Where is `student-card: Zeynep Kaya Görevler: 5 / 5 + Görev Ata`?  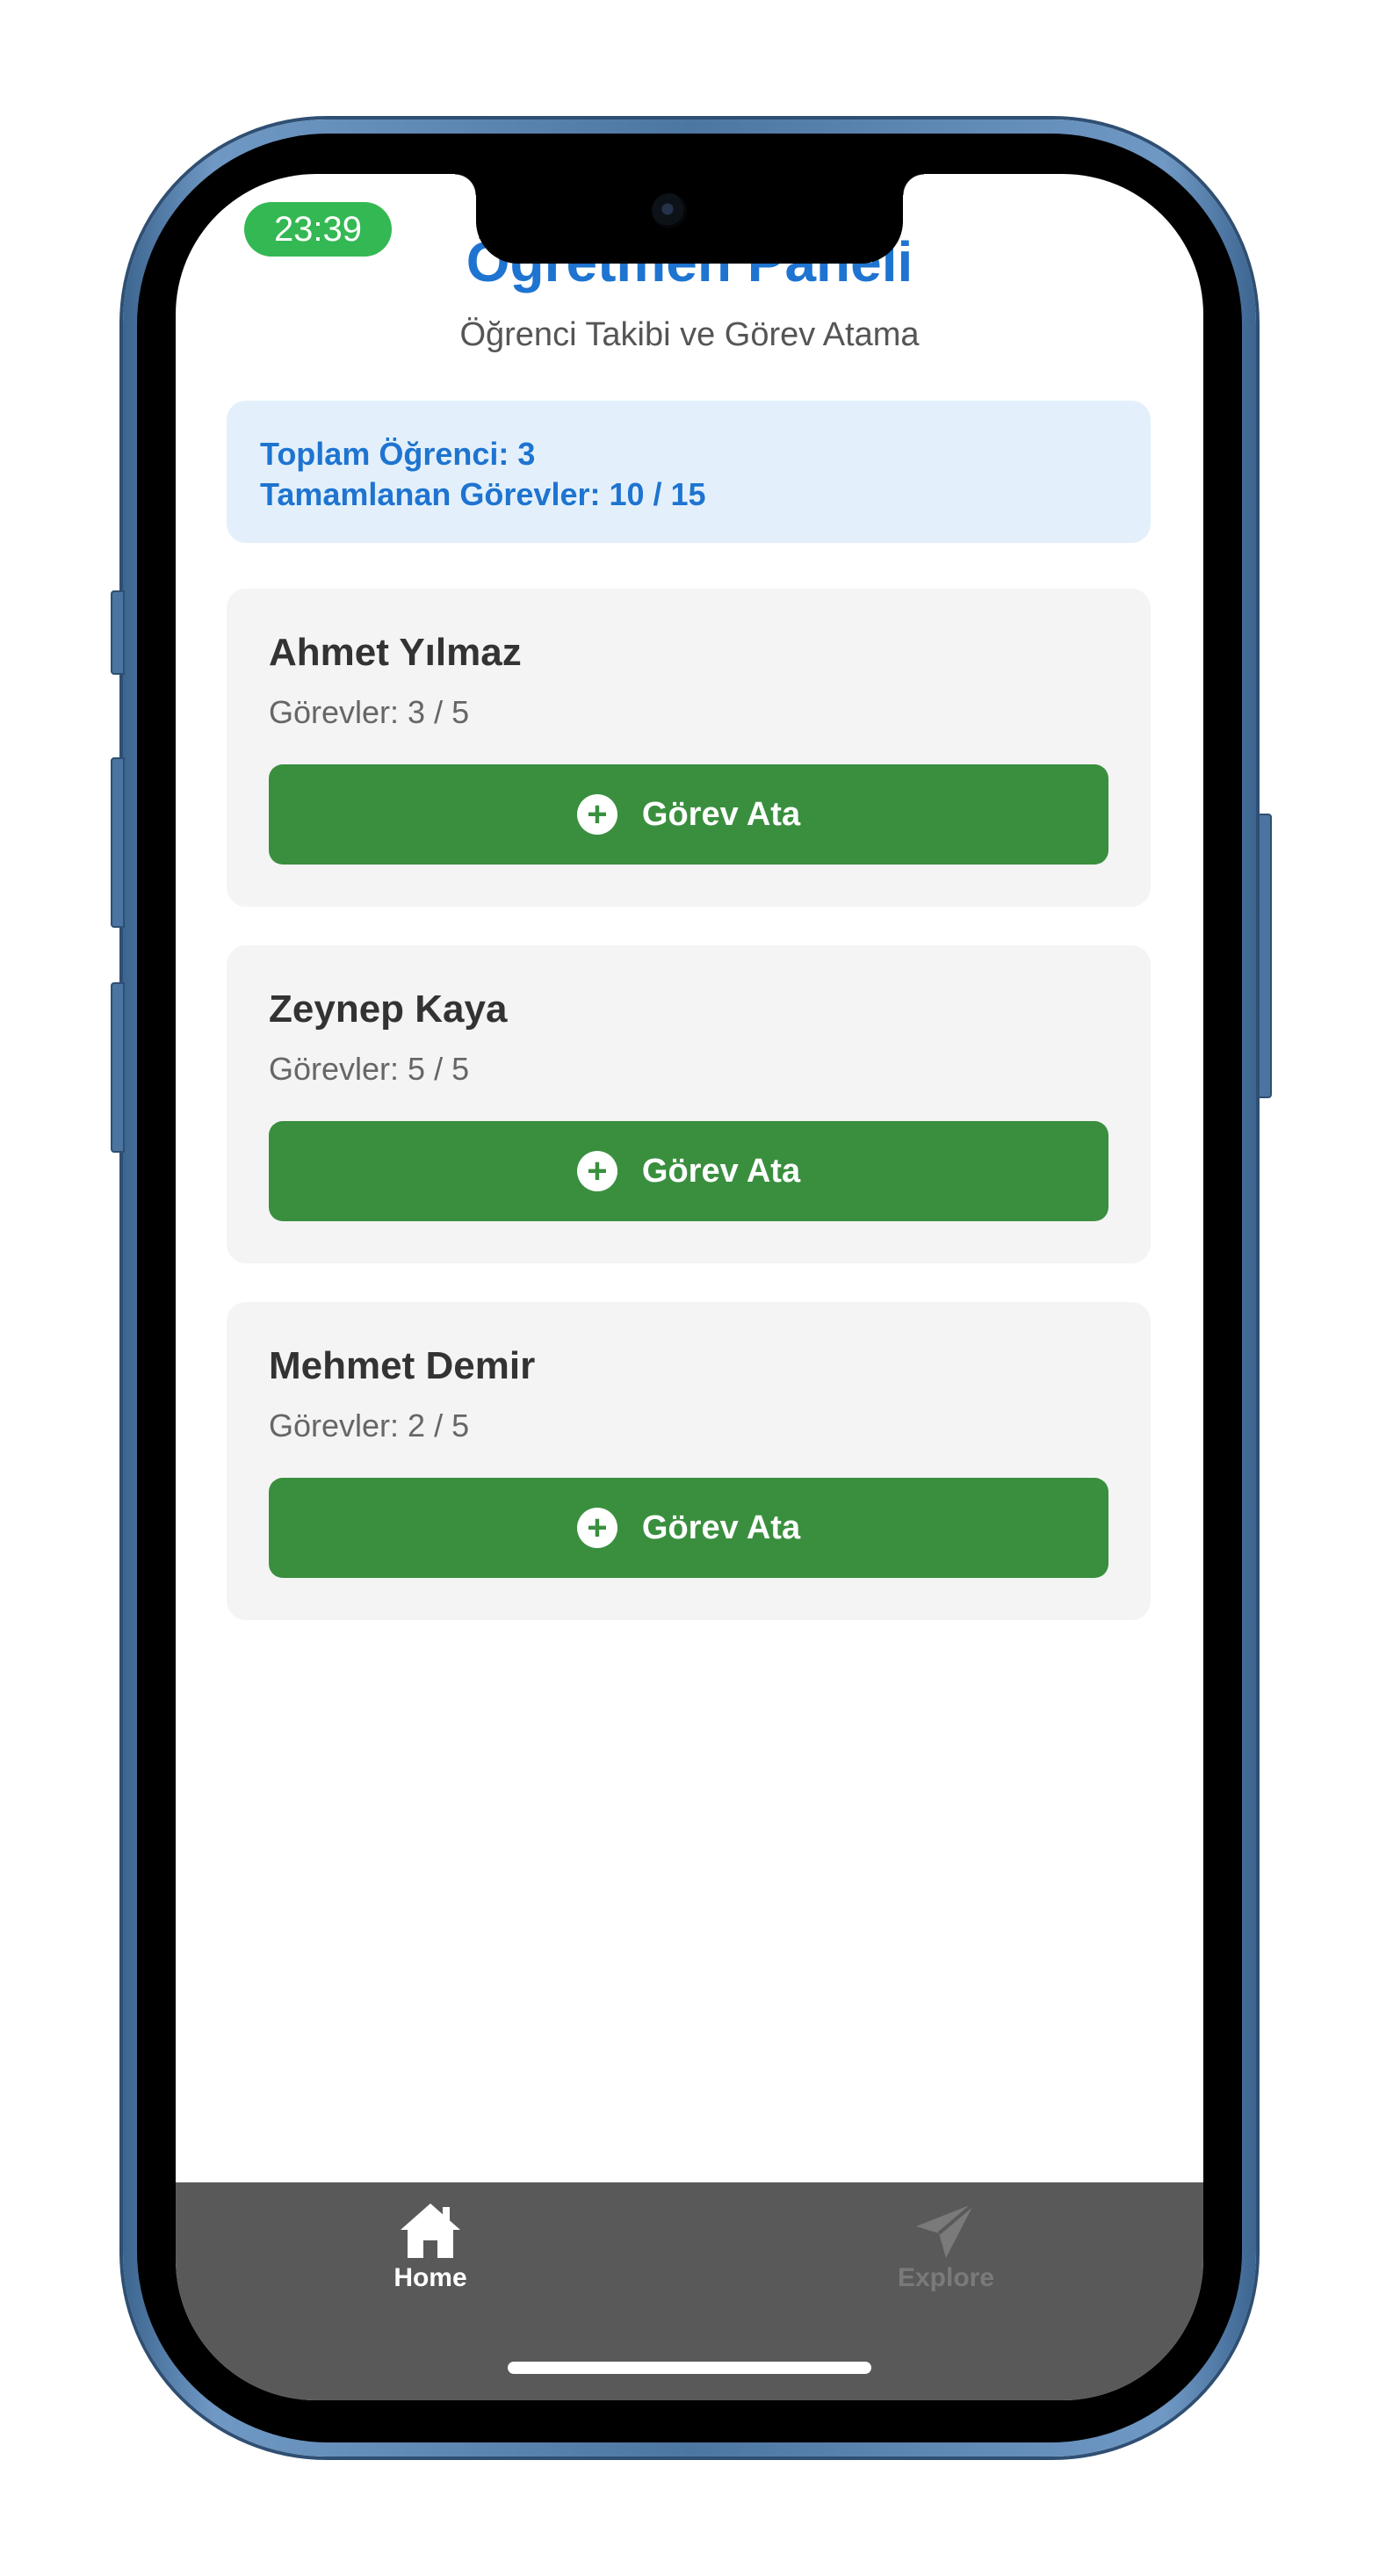 student-card: Zeynep Kaya Görevler: 5 / 5 + Görev Ata is located at coordinates (689, 1104).